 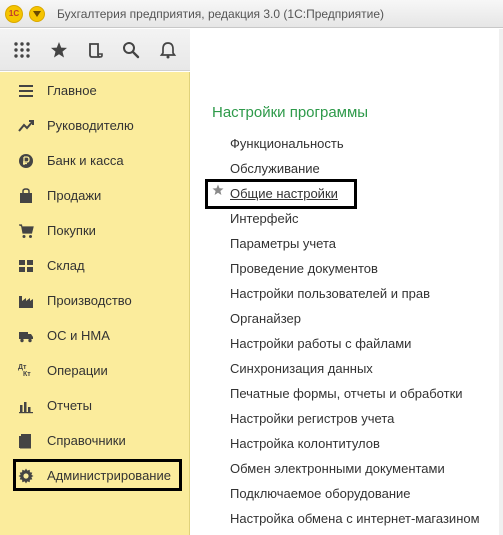 What do you see at coordinates (26, 126) in the screenshot?
I see `trend-icon` at bounding box center [26, 126].